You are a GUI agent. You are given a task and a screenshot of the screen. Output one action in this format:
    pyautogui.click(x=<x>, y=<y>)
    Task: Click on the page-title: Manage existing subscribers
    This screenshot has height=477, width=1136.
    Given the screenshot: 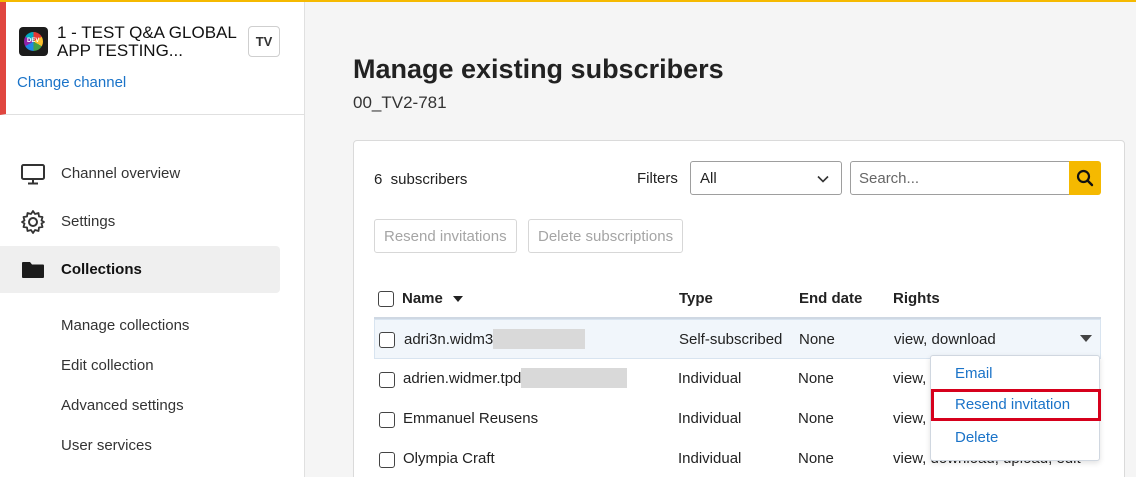 What is the action you would take?
    pyautogui.click(x=538, y=69)
    